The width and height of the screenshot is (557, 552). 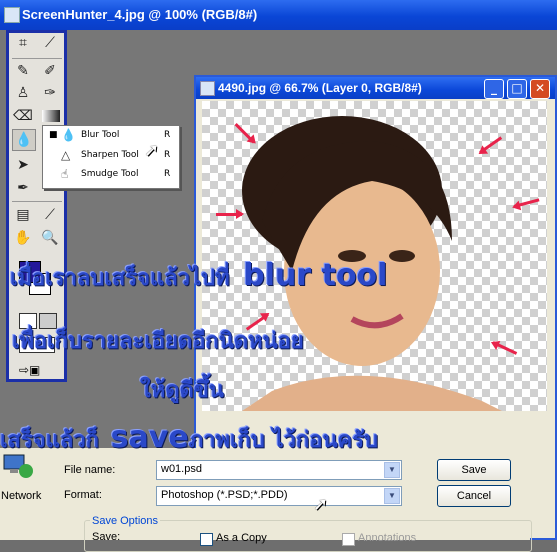 What do you see at coordinates (279, 470) in the screenshot?
I see `file-name-input: w01.psd ▼` at bounding box center [279, 470].